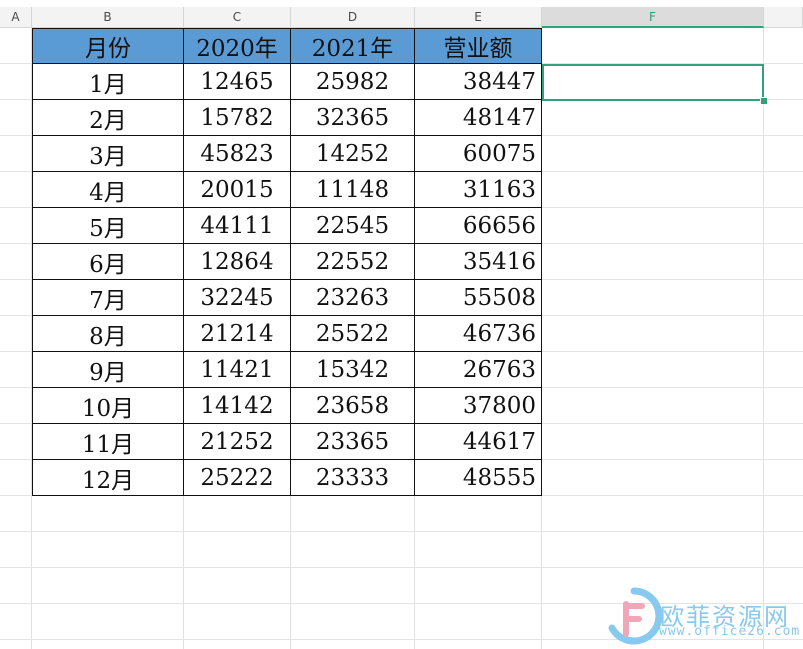 Image resolution: width=803 pixels, height=649 pixels. Describe the element at coordinates (108, 406) in the screenshot. I see `month-cell: 10月` at that location.